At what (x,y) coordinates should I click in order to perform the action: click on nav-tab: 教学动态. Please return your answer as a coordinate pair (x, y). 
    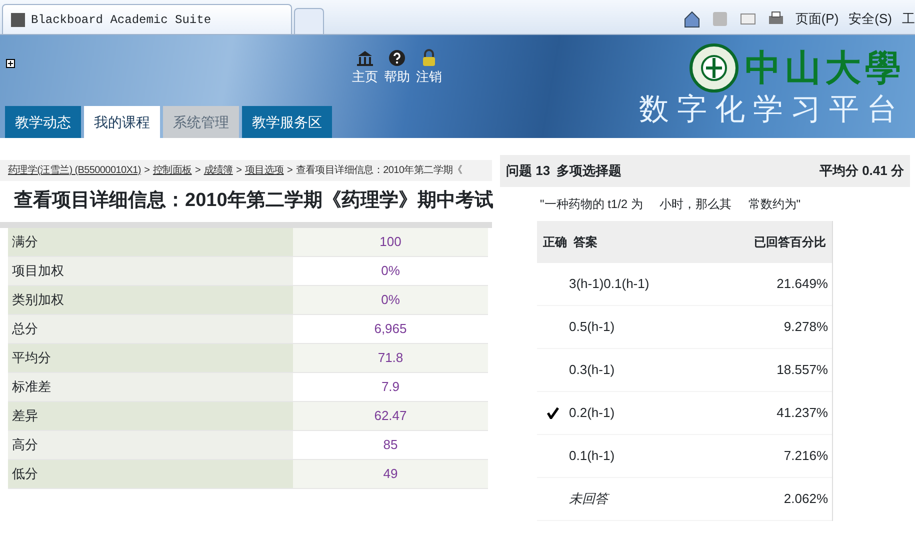
    Looking at the image, I should click on (43, 122).